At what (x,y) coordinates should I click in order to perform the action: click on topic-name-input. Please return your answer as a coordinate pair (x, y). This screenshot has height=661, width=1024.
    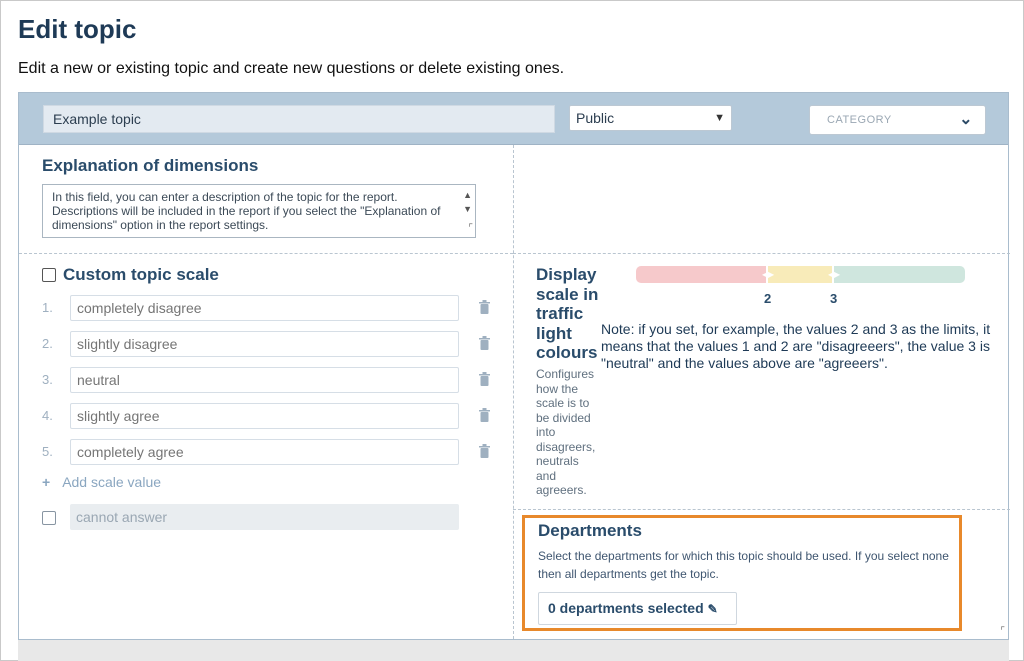
    Looking at the image, I should click on (299, 119).